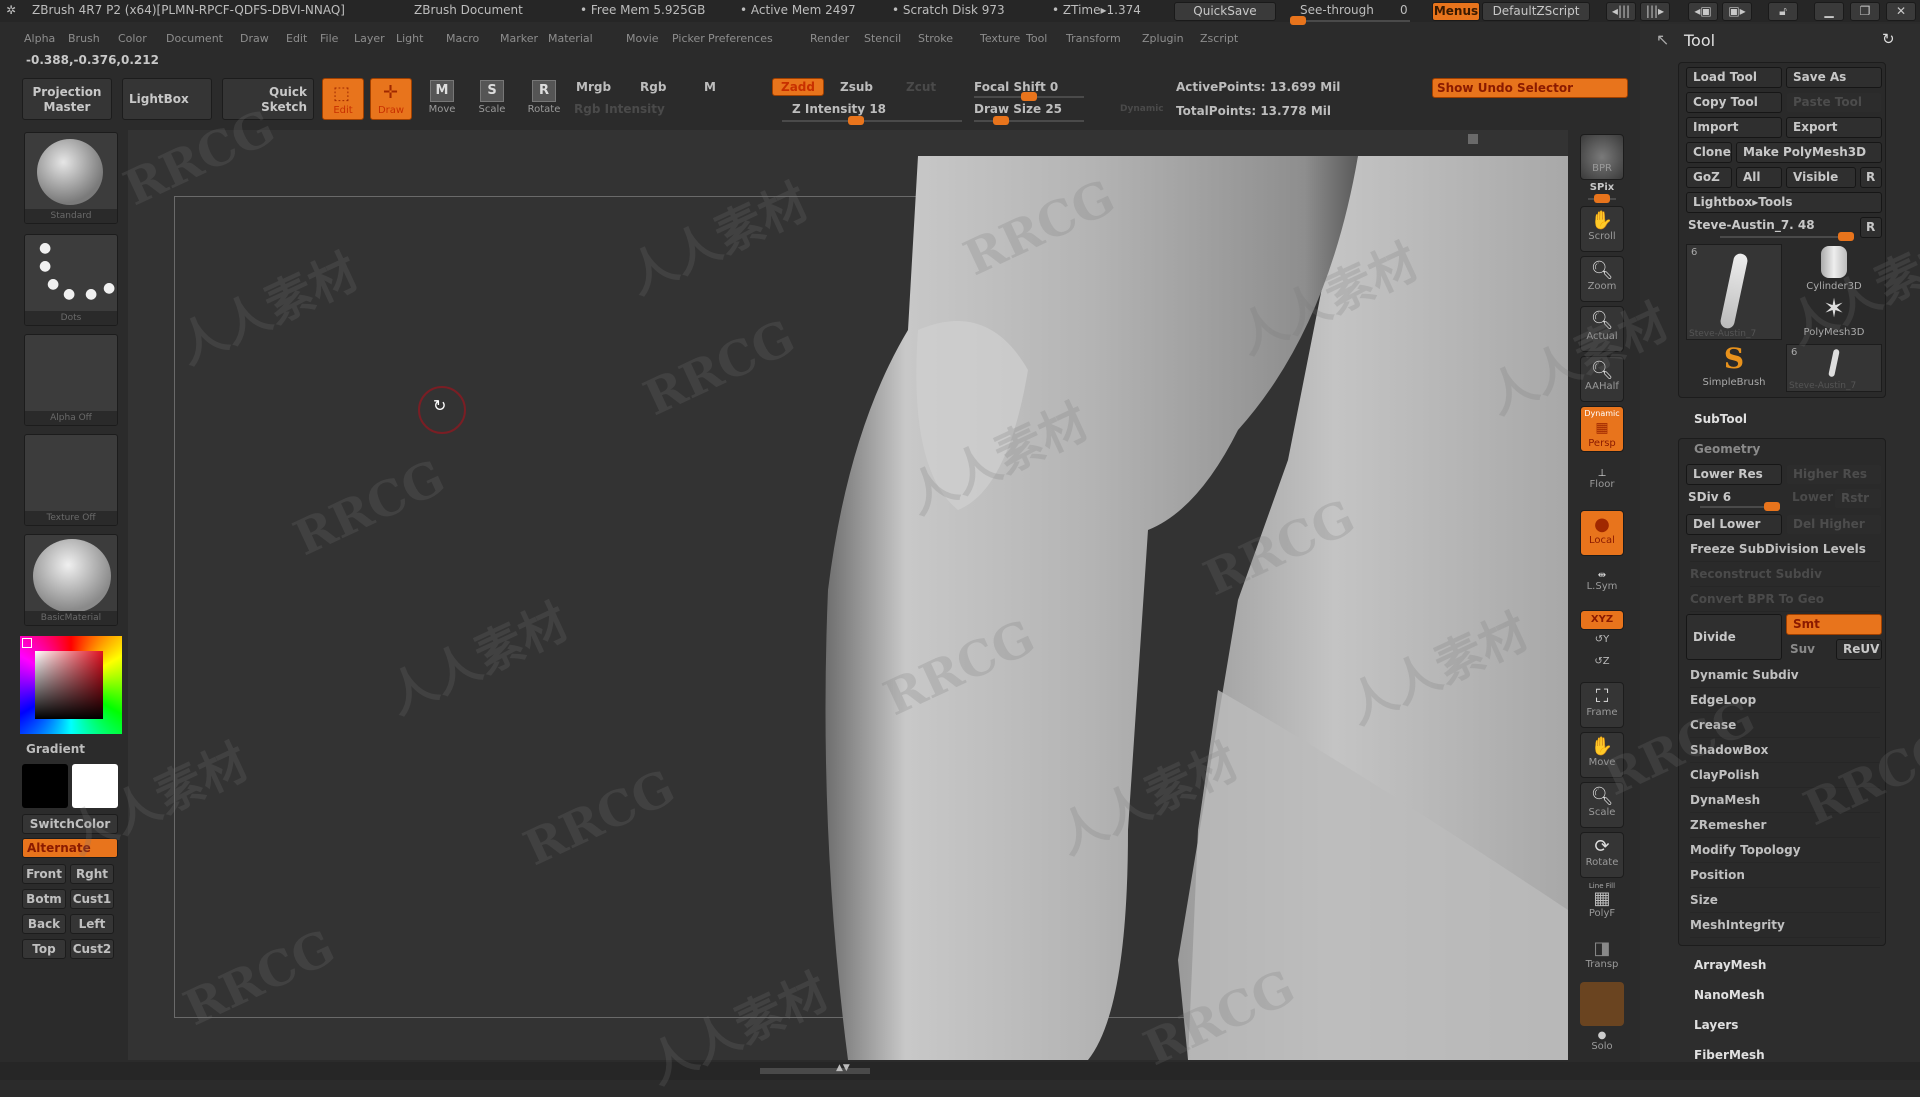 This screenshot has height=1097, width=1920. I want to click on bpr-button: BPR, so click(1602, 157).